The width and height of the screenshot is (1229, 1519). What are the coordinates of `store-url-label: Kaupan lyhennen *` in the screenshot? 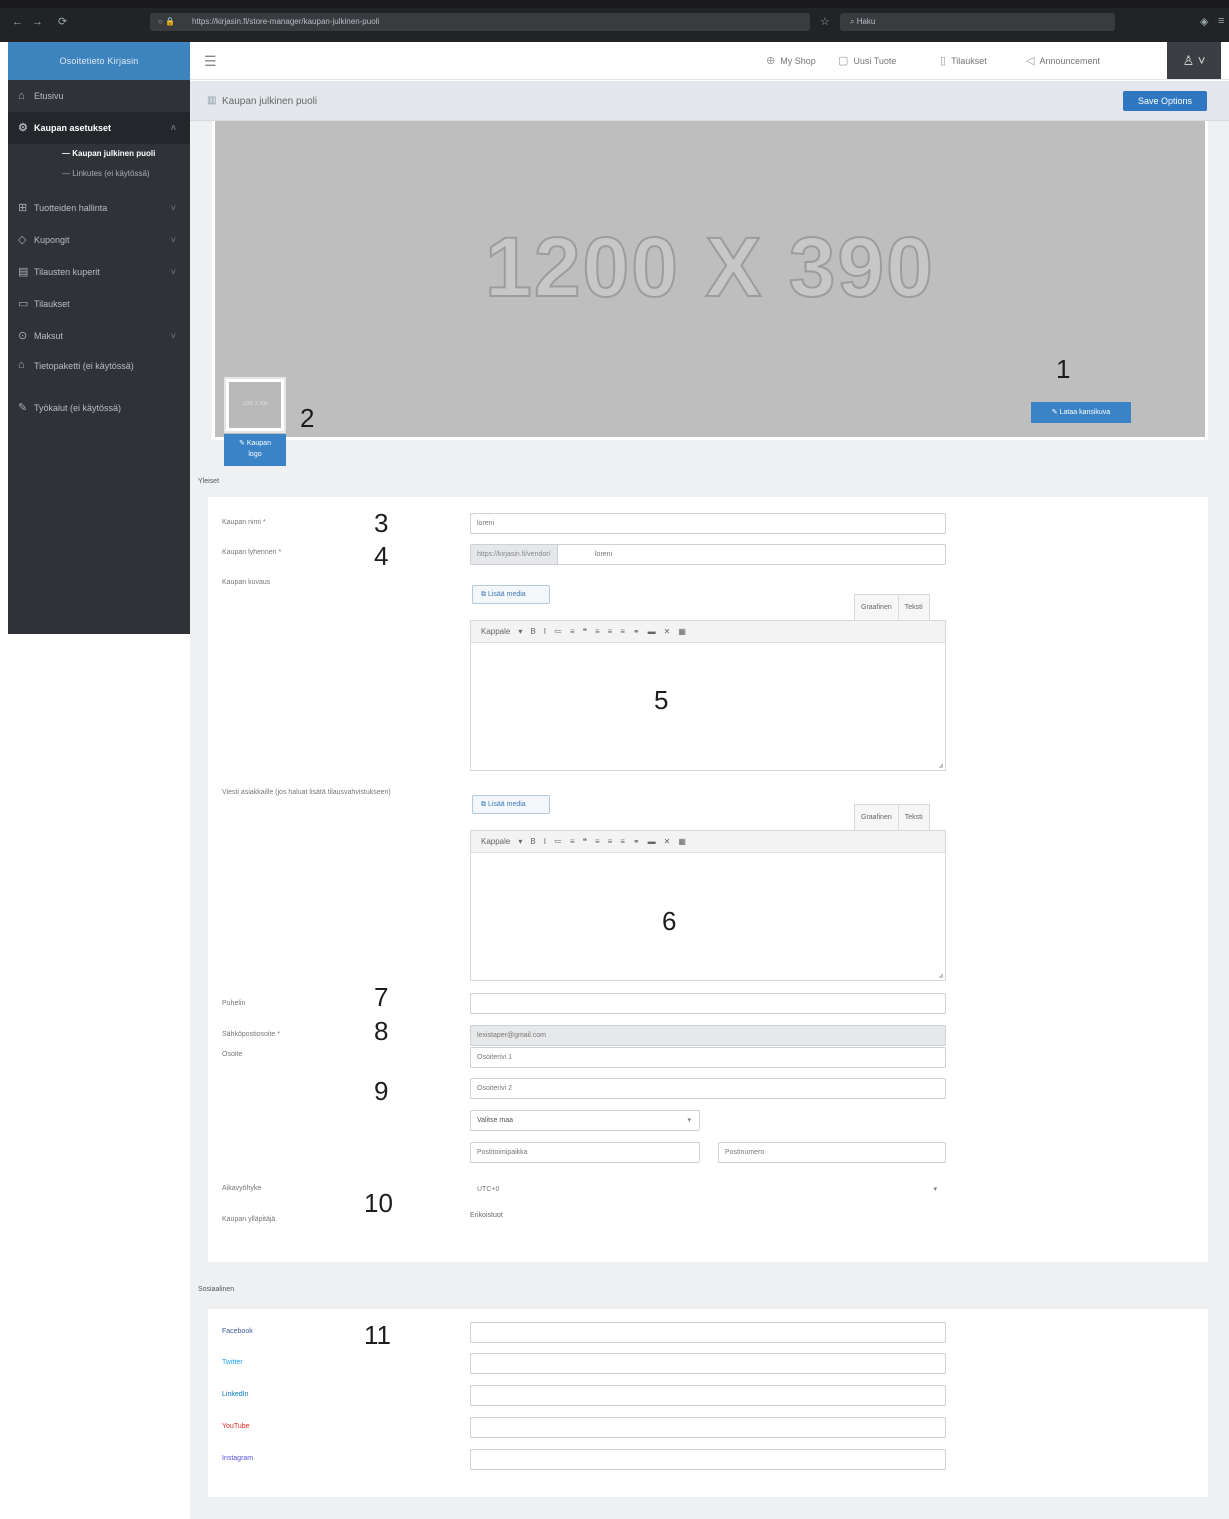 It's located at (252, 552).